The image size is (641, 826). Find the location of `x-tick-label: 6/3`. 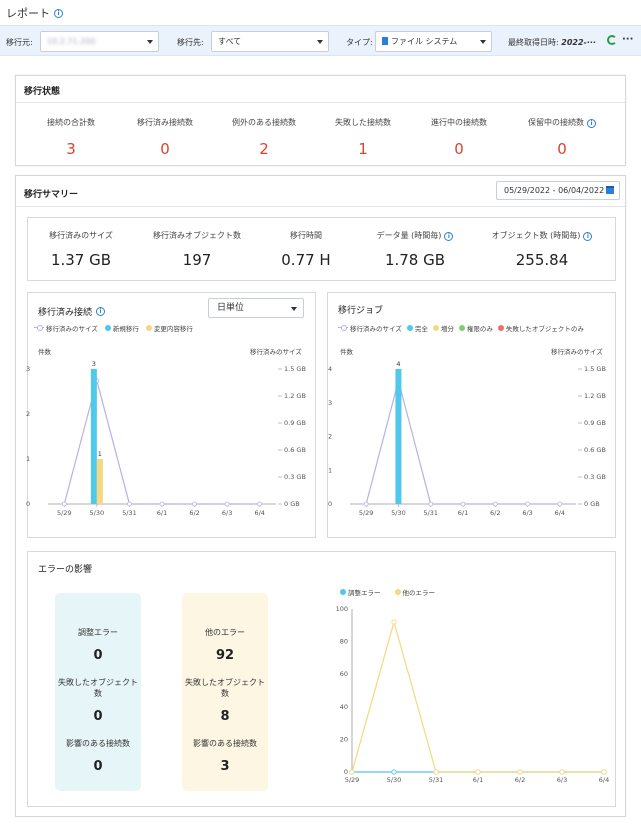

x-tick-label: 6/3 is located at coordinates (562, 780).